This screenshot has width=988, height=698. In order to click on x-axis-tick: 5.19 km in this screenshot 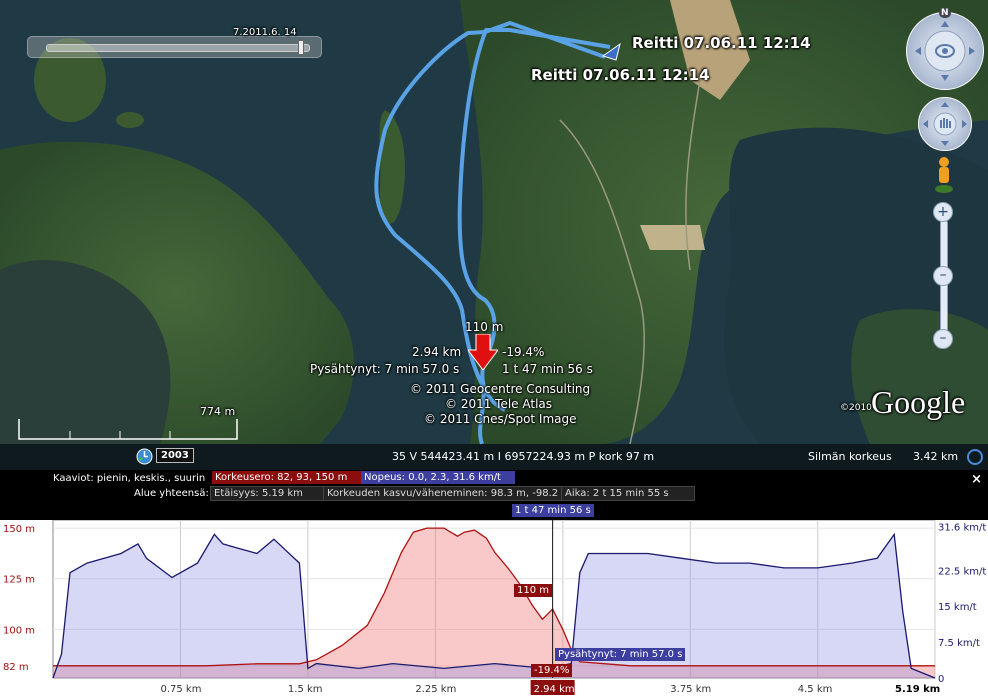, I will do `click(917, 689)`.